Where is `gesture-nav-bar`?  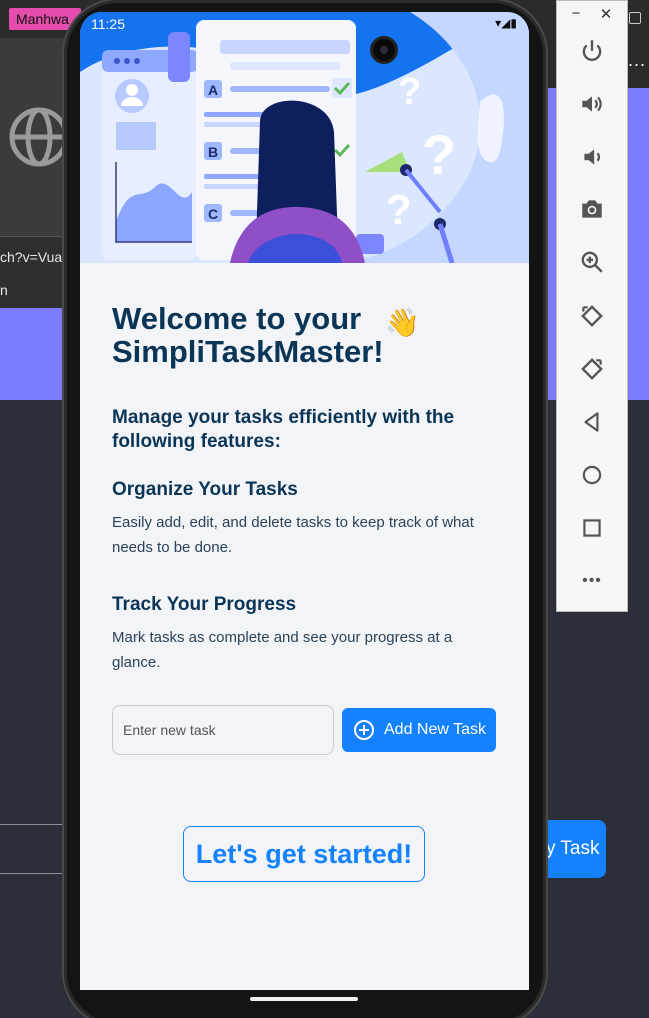
gesture-nav-bar is located at coordinates (304, 999).